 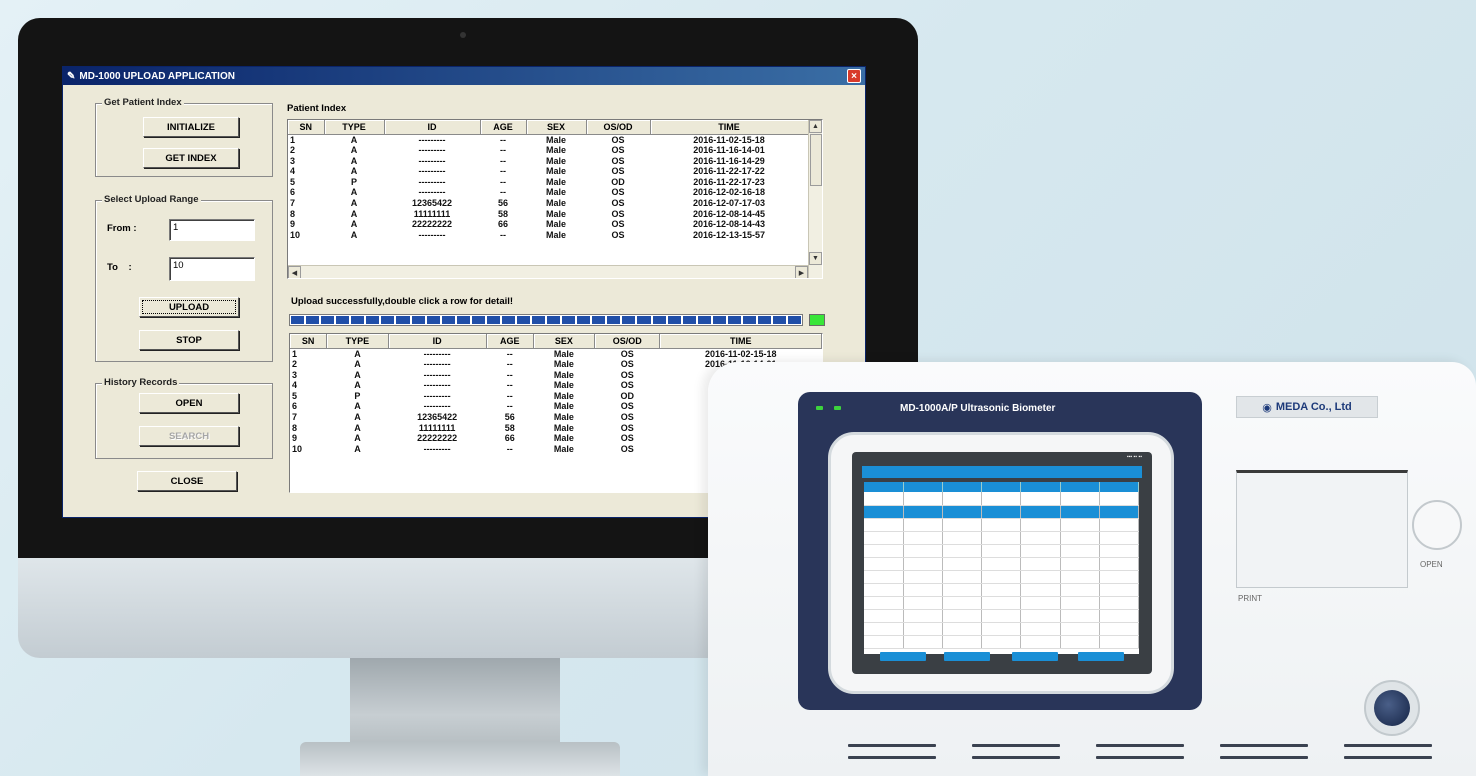 What do you see at coordinates (295, 364) in the screenshot?
I see `table-cell: 2` at bounding box center [295, 364].